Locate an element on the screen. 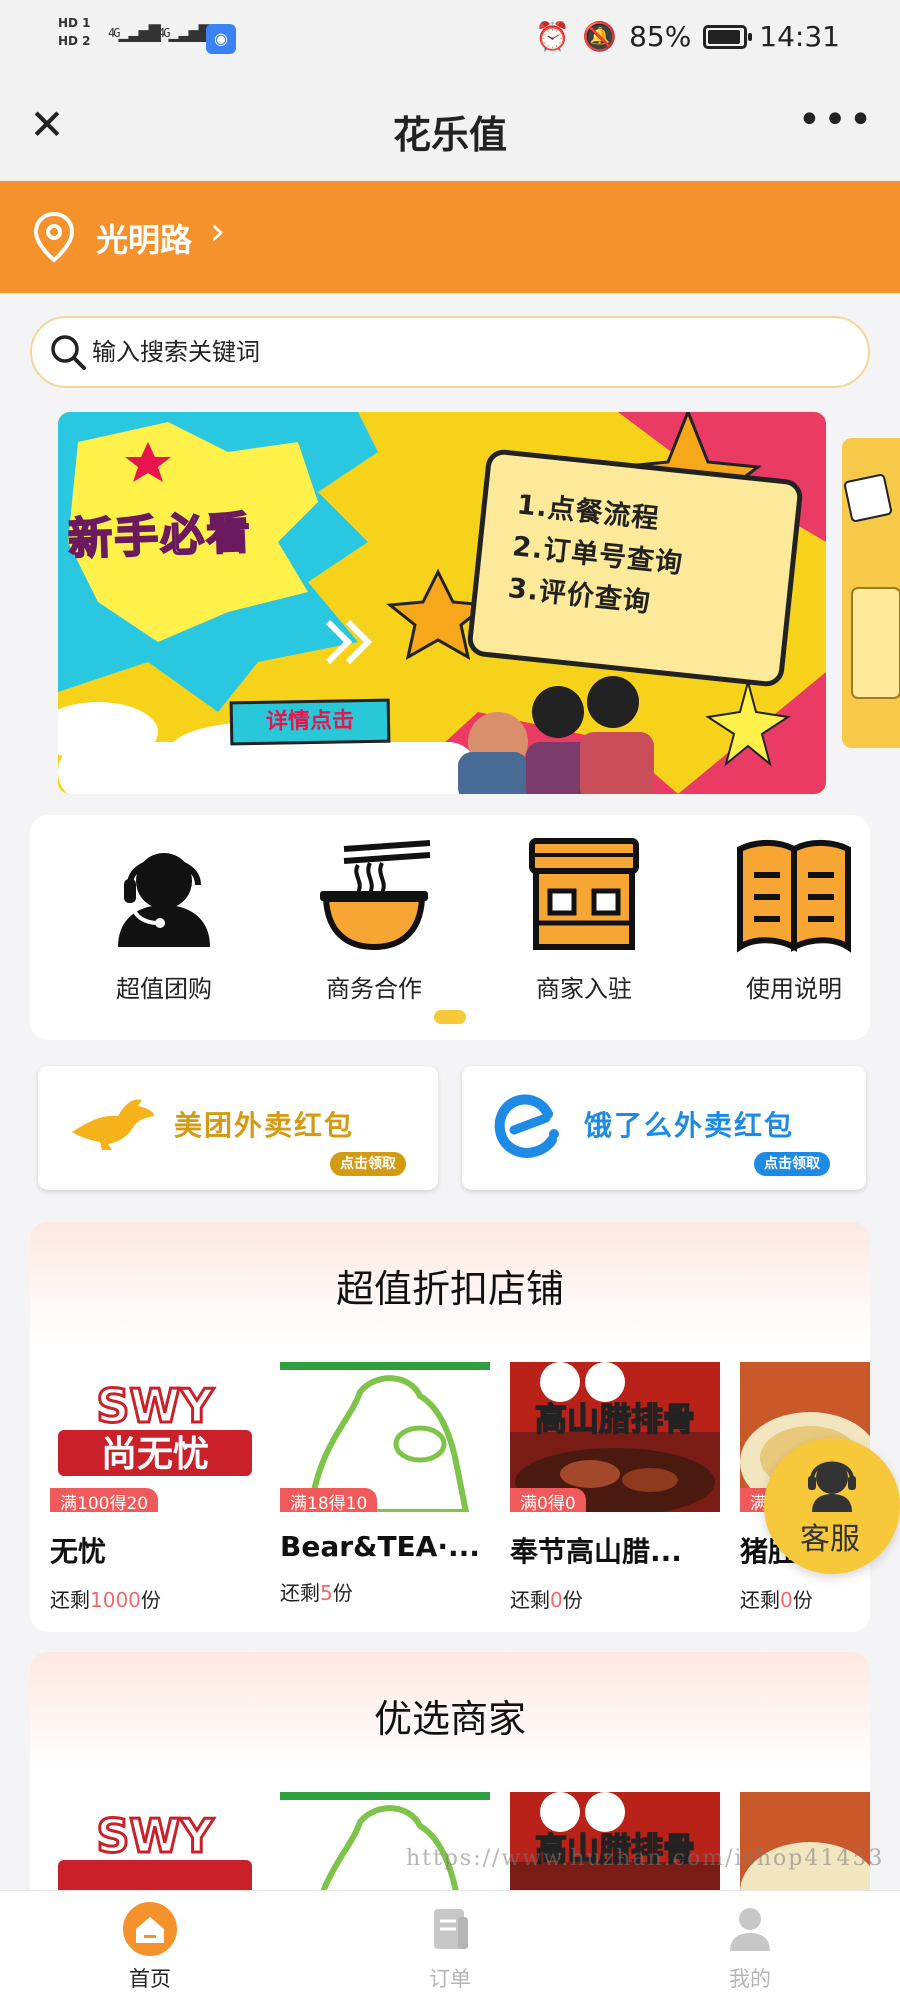  location-pin-icon is located at coordinates (54, 237).